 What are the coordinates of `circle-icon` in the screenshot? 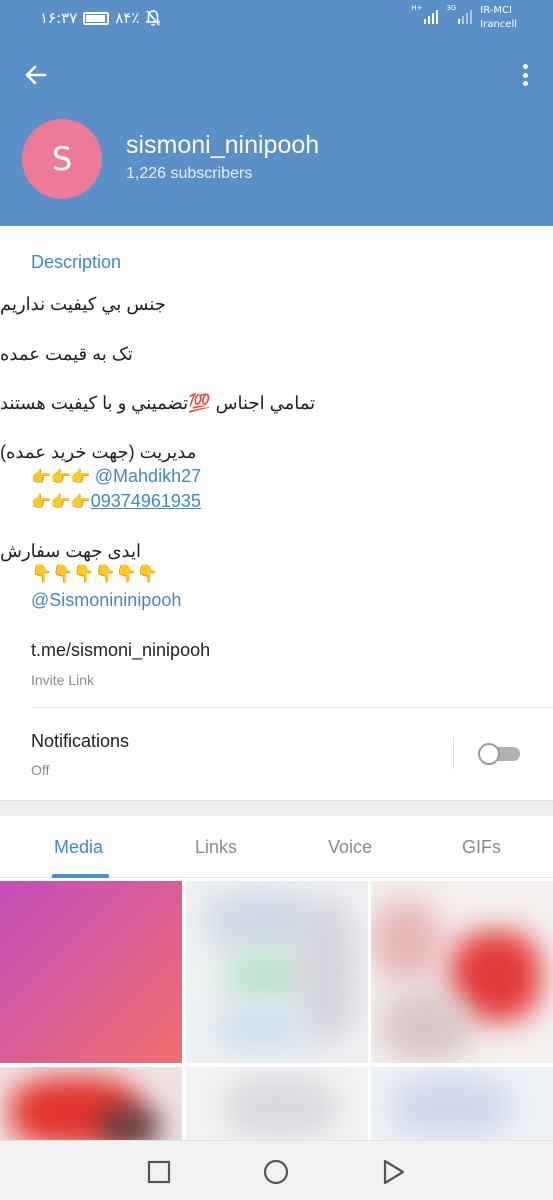 It's located at (276, 1172).